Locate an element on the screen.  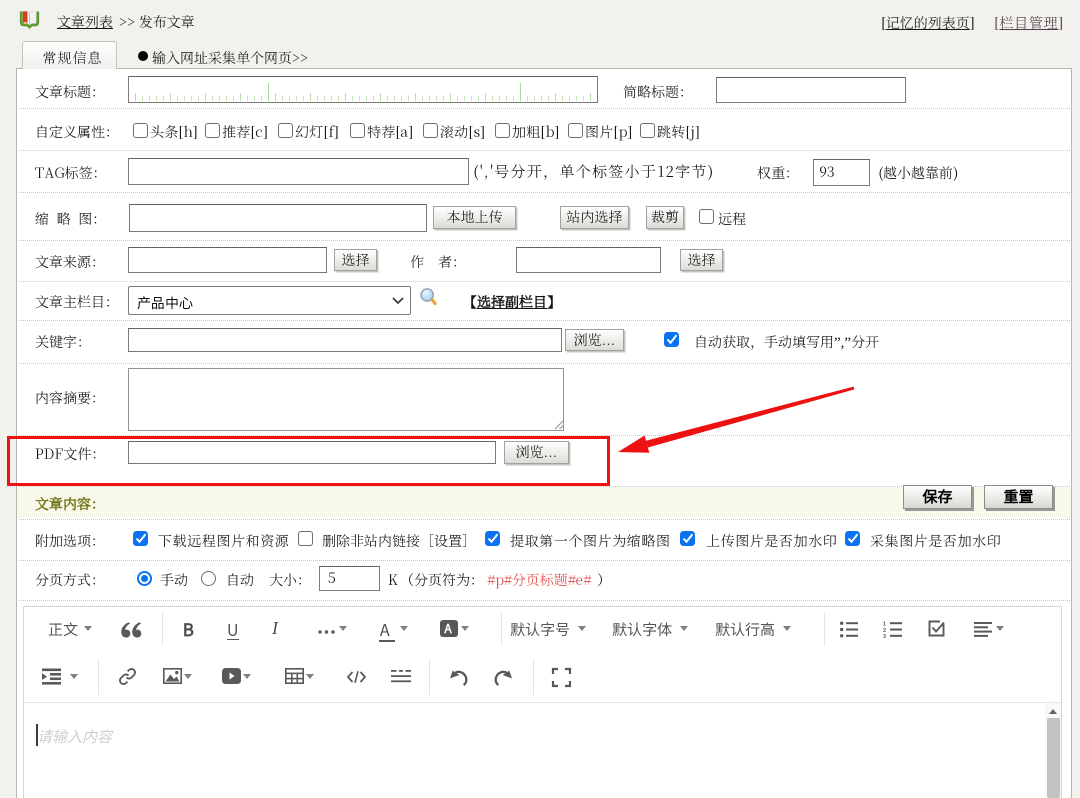
svg-text: 3 is located at coordinates (884, 637).